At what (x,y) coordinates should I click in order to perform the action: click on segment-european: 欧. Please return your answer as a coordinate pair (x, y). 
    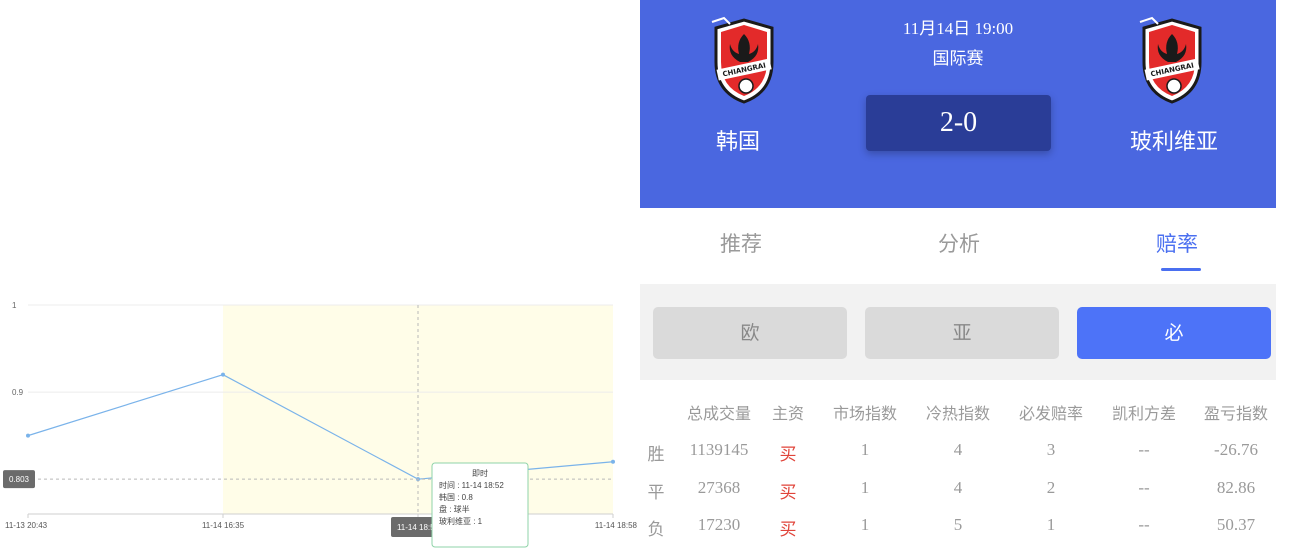
    Looking at the image, I should click on (750, 333).